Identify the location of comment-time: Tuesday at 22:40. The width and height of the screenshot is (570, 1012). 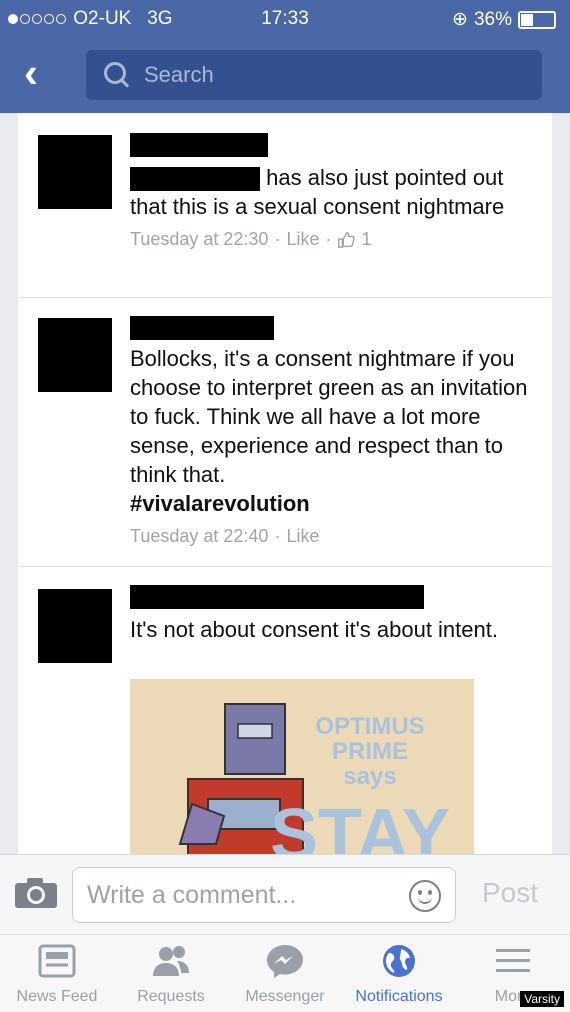
(199, 536).